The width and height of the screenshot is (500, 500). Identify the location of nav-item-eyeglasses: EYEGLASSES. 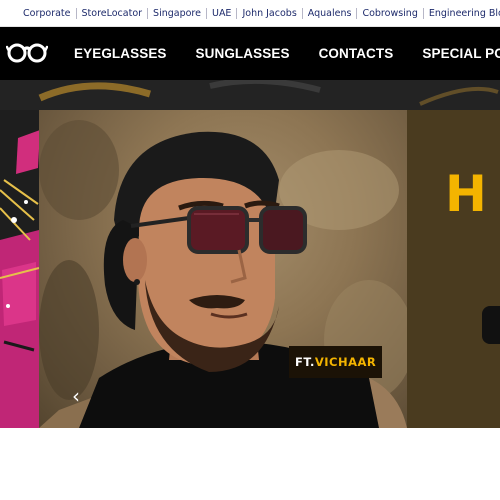
(120, 53).